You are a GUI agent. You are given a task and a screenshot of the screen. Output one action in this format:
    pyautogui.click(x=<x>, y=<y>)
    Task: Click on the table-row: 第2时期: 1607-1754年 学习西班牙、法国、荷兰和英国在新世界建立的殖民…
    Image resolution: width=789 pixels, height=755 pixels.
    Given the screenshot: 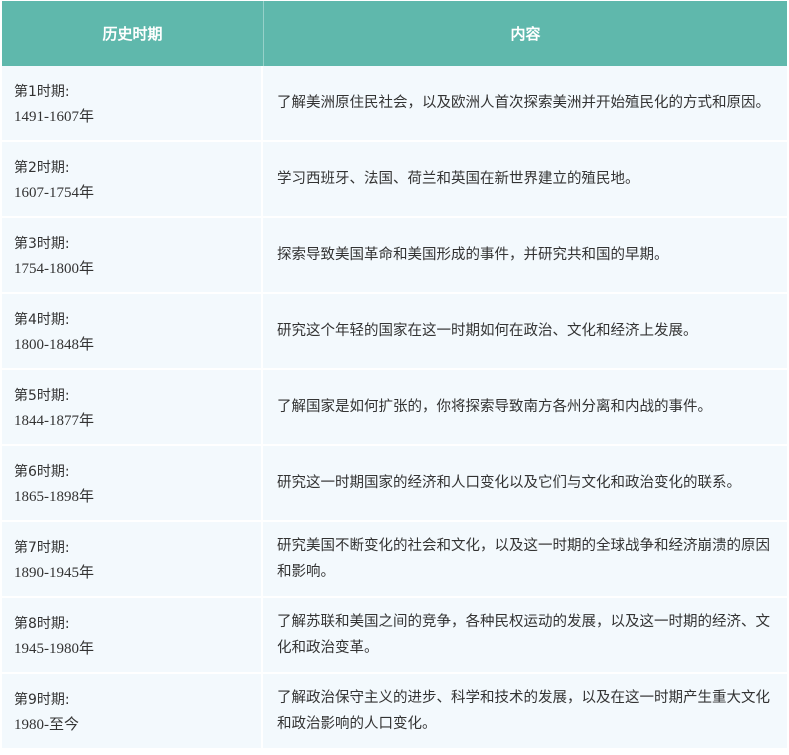 What is the action you would take?
    pyautogui.click(x=394, y=180)
    